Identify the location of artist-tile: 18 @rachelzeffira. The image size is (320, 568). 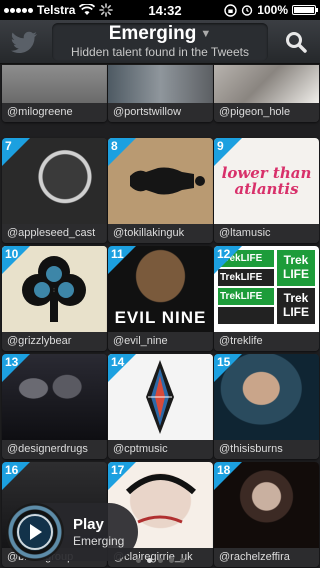
(266, 514).